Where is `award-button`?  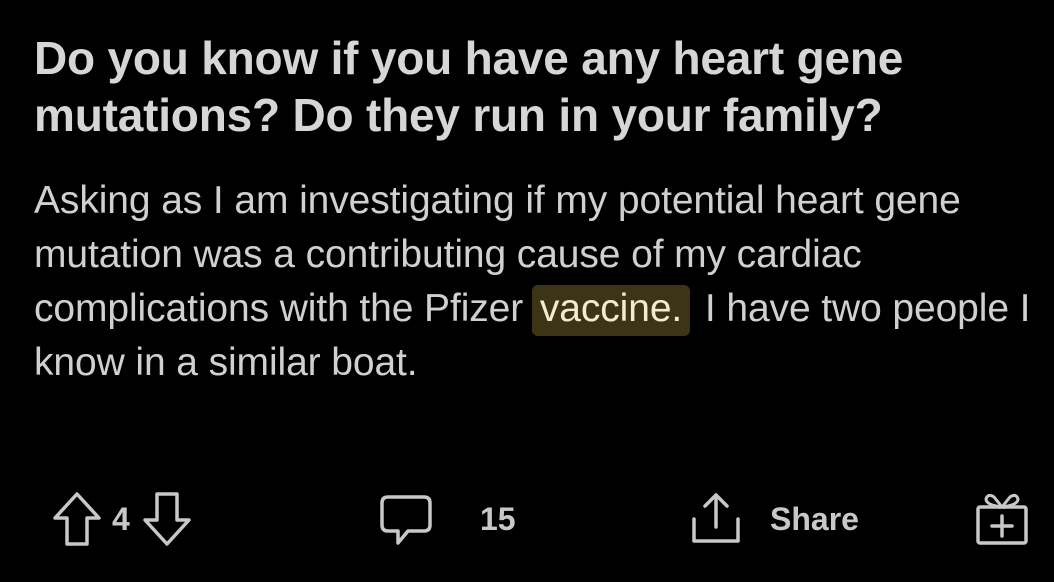 award-button is located at coordinates (1002, 519).